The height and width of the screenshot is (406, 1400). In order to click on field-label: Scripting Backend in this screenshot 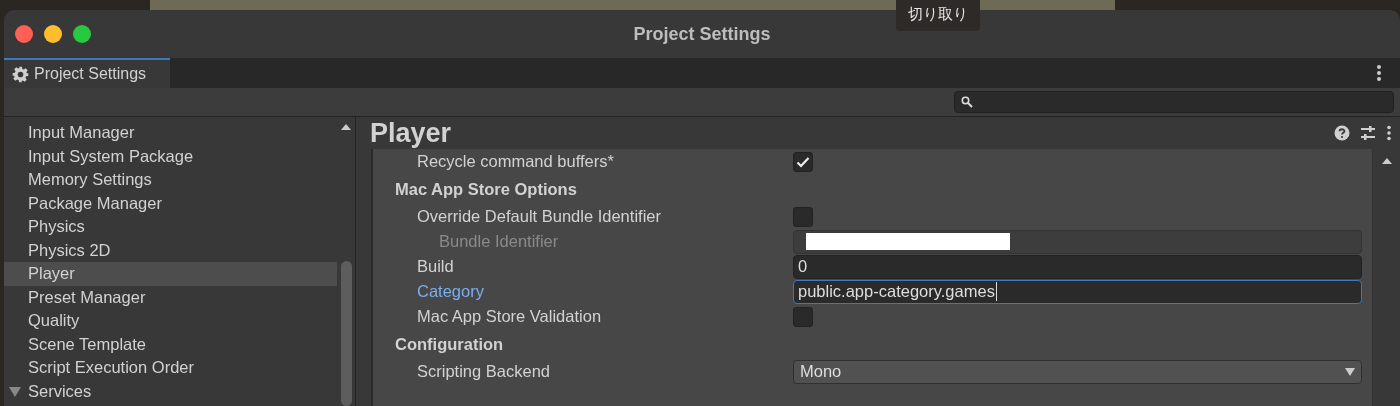, I will do `click(483, 372)`.